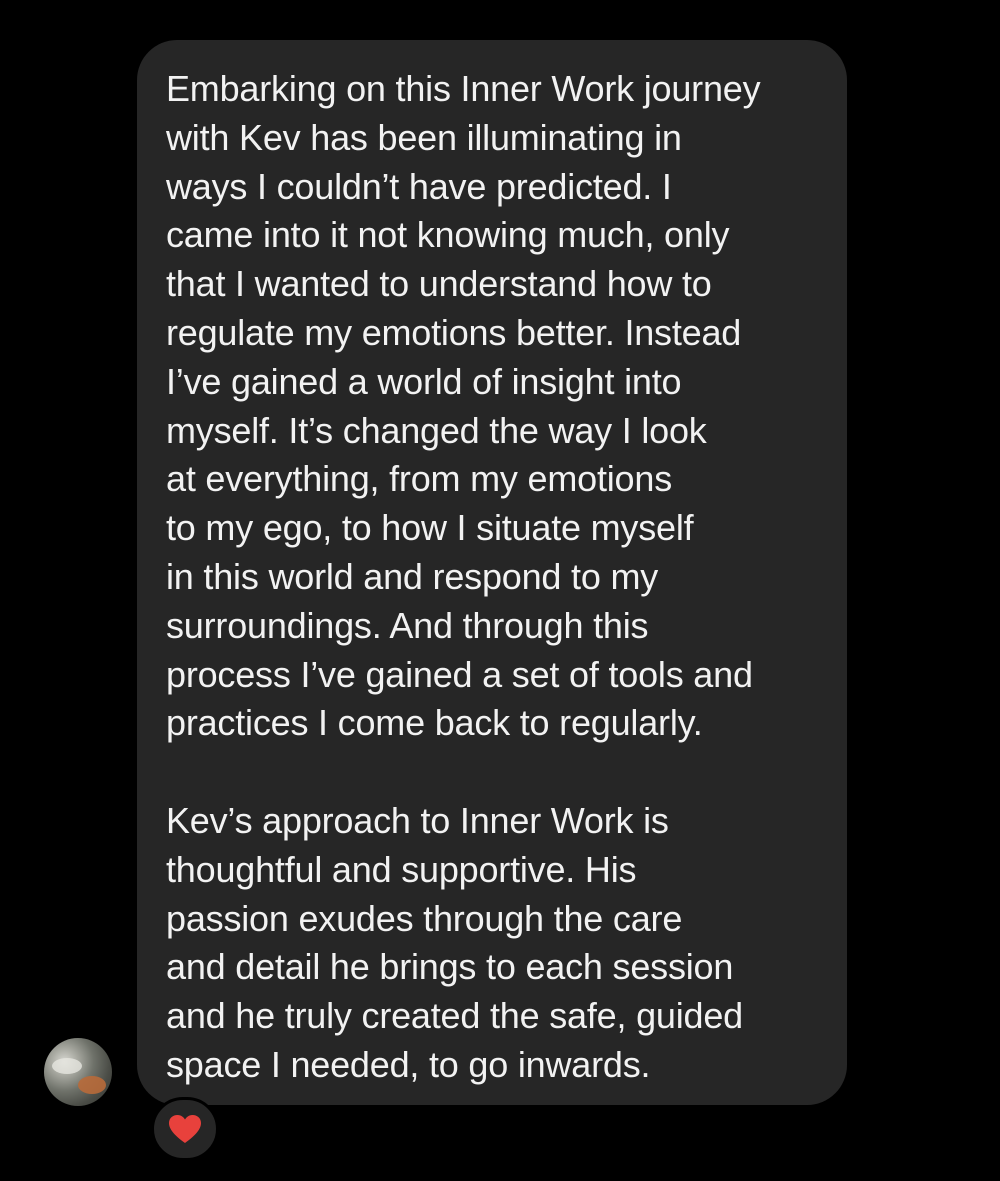 The width and height of the screenshot is (1000, 1181). Describe the element at coordinates (401, 869) in the screenshot. I see `message-line: thoughtful and supportive. His` at that location.